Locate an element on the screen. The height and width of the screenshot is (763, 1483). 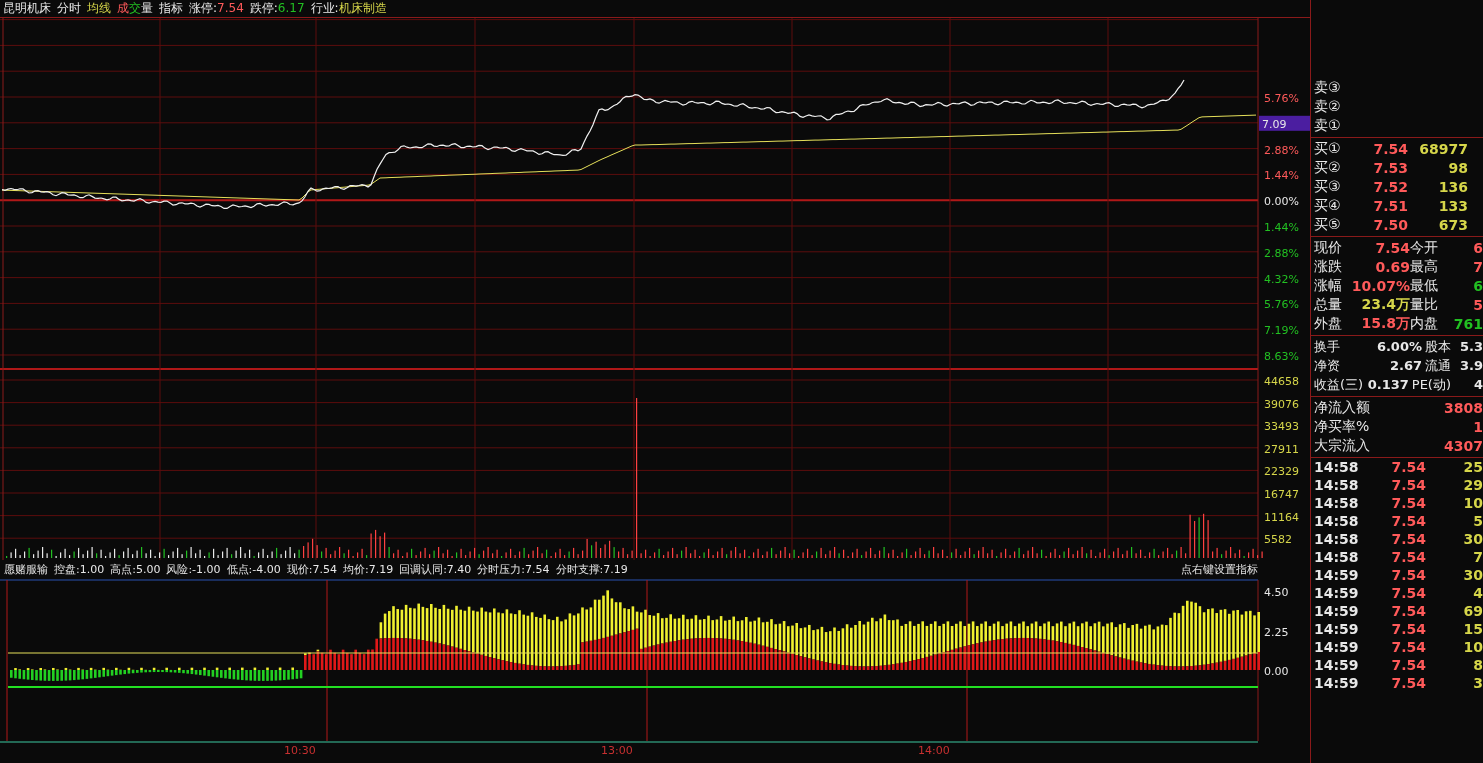
flow-label: 净买率% is located at coordinates (1342, 426).